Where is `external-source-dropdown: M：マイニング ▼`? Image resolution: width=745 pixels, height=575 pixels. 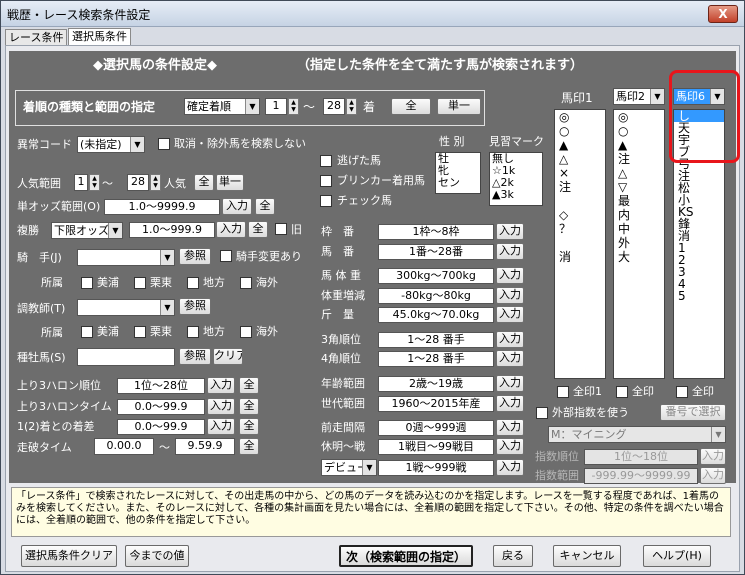 external-source-dropdown: M：マイニング ▼ is located at coordinates (637, 434).